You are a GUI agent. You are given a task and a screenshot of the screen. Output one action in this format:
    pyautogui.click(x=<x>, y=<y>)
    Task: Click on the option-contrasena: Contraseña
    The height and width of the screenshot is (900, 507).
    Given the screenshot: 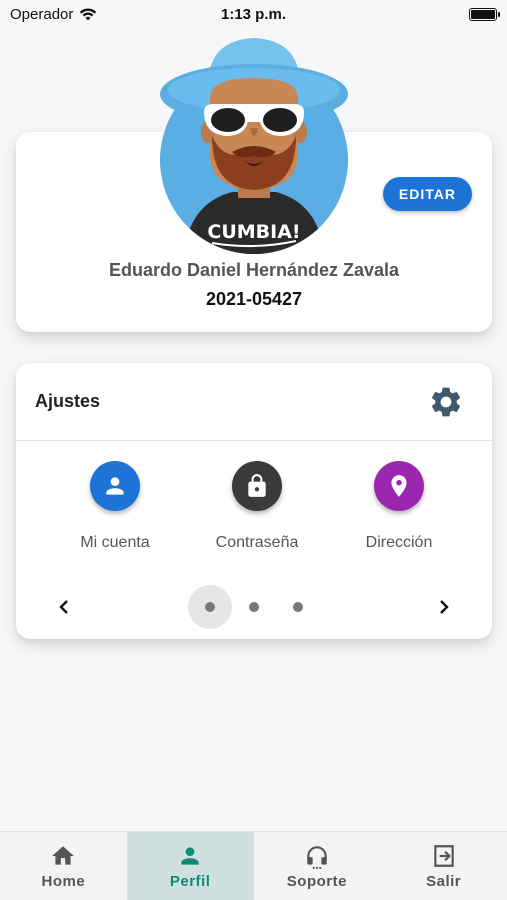 What is the action you would take?
    pyautogui.click(x=257, y=506)
    